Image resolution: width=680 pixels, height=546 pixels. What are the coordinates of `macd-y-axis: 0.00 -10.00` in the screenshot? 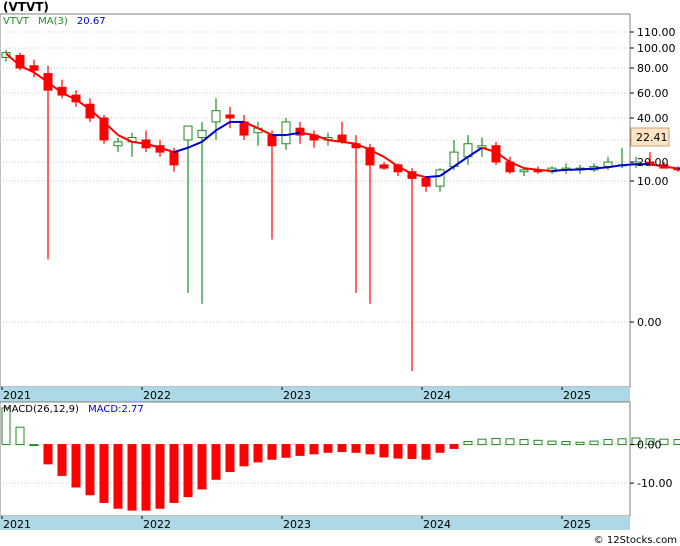 It's located at (651, 464).